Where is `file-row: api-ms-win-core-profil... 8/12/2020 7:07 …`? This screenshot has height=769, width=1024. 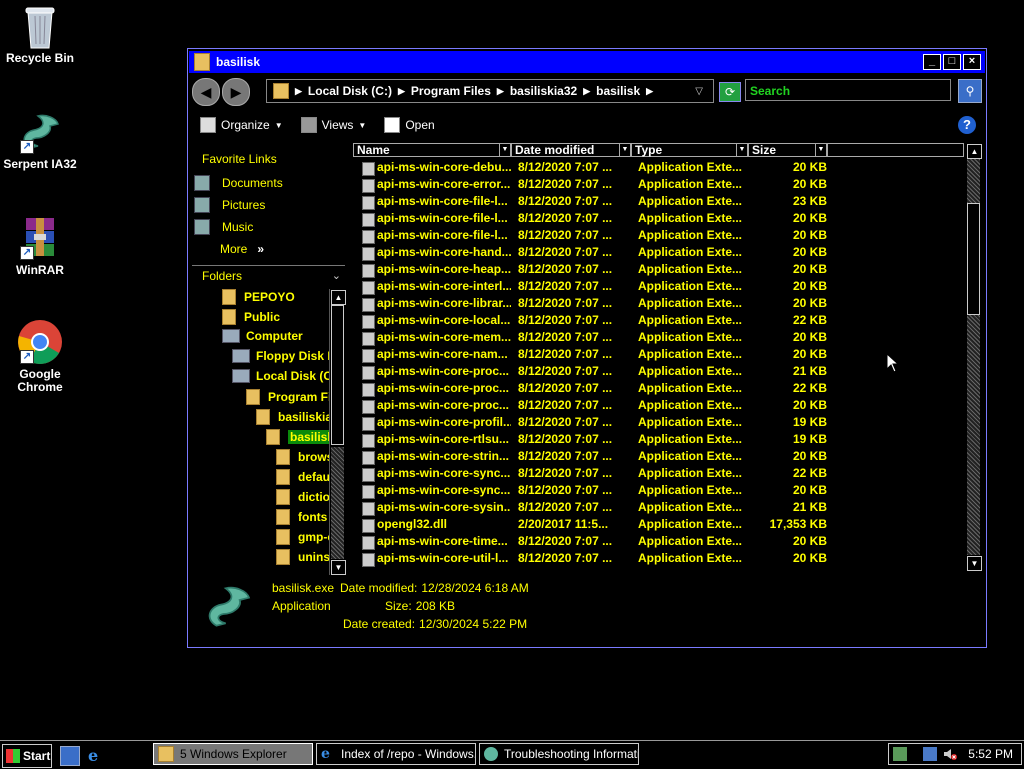 file-row: api-ms-win-core-profil... 8/12/2020 7:07 … is located at coordinates (659, 423).